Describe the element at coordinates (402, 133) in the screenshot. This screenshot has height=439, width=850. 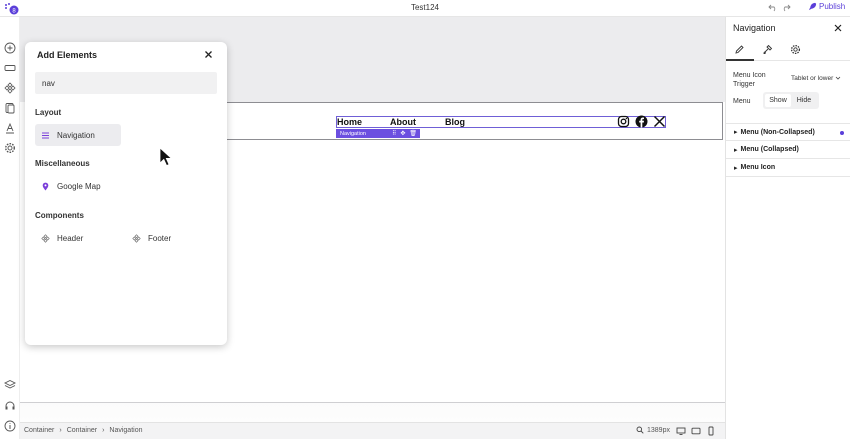
I see `move-icon: ✥` at that location.